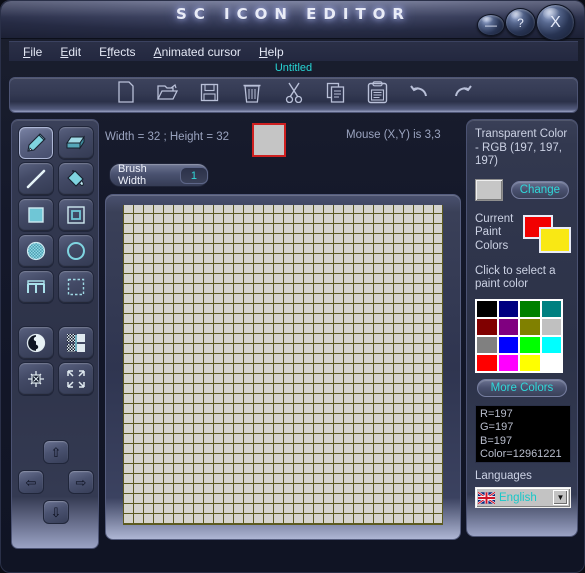 The image size is (585, 573). I want to click on save-file-icon, so click(210, 92).